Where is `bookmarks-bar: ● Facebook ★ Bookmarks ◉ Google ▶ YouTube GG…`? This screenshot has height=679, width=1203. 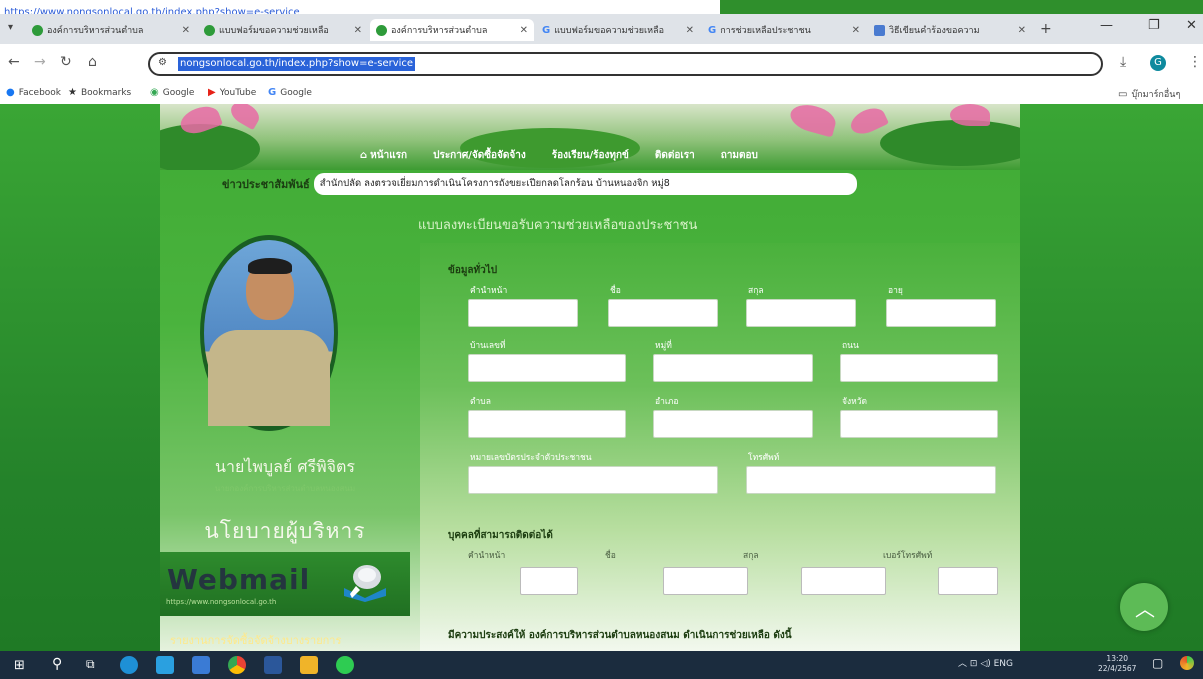
bookmarks-bar: ● Facebook ★ Bookmarks ◉ Google ▶ YouTube GG… is located at coordinates (601, 93).